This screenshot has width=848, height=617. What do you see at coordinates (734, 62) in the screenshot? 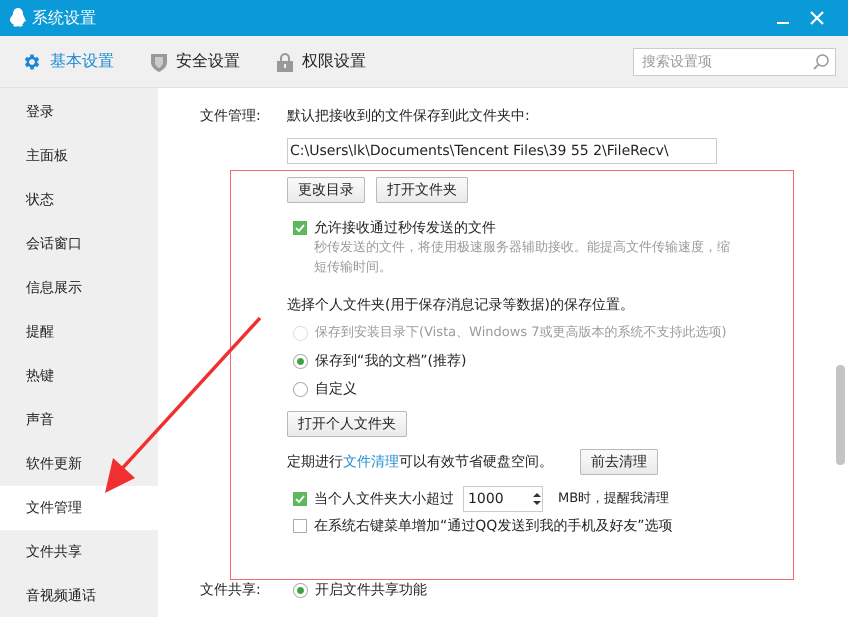
I see `search-field: 搜索设置项` at bounding box center [734, 62].